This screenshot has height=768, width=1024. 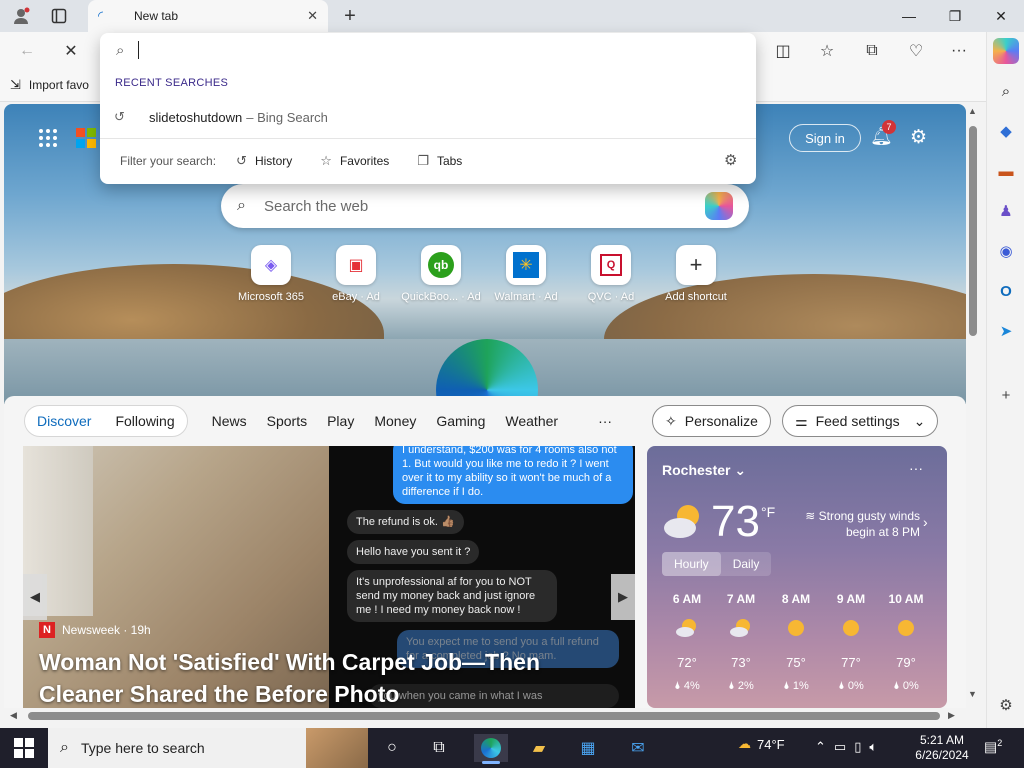 I want to click on file-explorer-icon: ▰, so click(x=539, y=748).